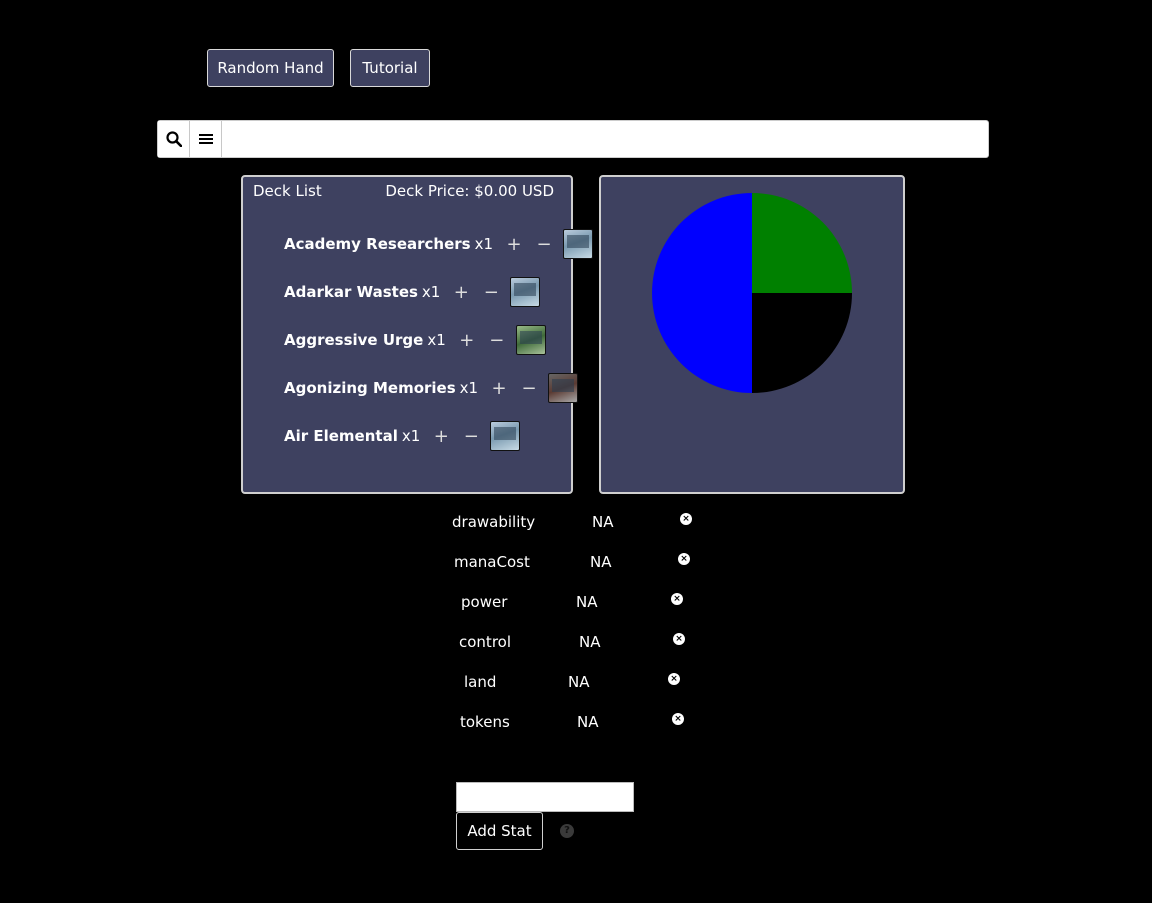  Describe the element at coordinates (353, 340) in the screenshot. I see `card-name: Aggressive Urge` at that location.